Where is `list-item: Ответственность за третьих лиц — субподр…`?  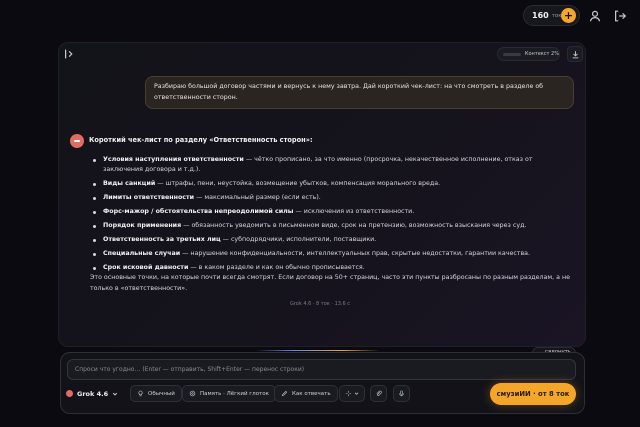 list-item: Ответственность за третьих лиц — субподр… is located at coordinates (325, 240).